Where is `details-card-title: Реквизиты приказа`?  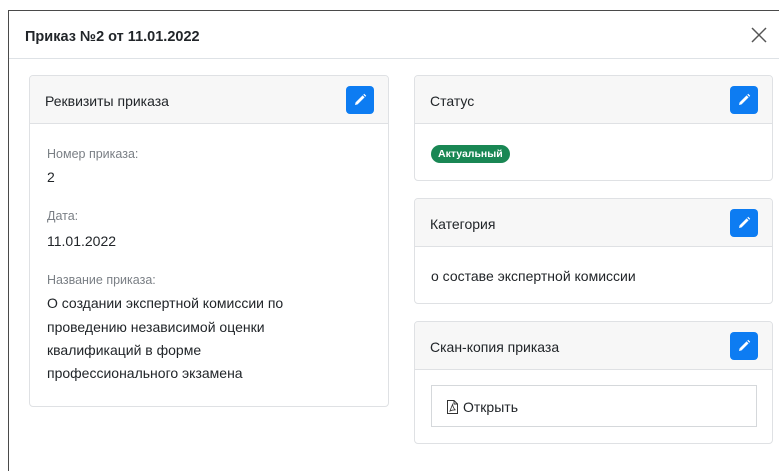
details-card-title: Реквизиты приказа is located at coordinates (107, 101).